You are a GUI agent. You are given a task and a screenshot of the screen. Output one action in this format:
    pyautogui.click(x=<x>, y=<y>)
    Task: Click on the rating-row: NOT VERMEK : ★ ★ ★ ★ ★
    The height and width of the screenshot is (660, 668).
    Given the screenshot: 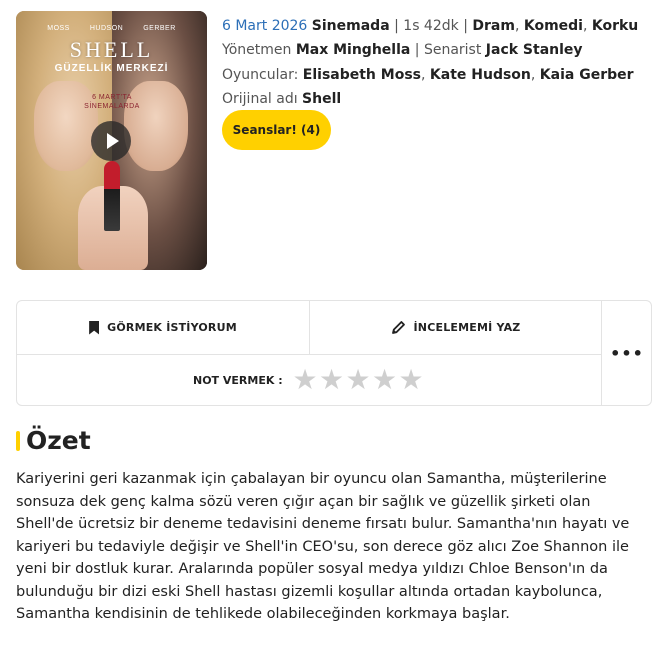 What is the action you would take?
    pyautogui.click(x=309, y=380)
    